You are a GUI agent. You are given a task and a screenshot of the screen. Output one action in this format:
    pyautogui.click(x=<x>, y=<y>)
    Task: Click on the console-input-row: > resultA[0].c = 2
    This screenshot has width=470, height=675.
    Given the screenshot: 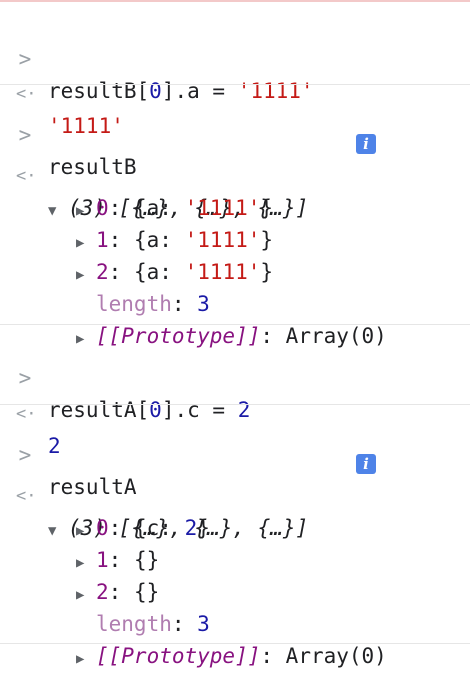 What is the action you would take?
    pyautogui.click(x=235, y=376)
    